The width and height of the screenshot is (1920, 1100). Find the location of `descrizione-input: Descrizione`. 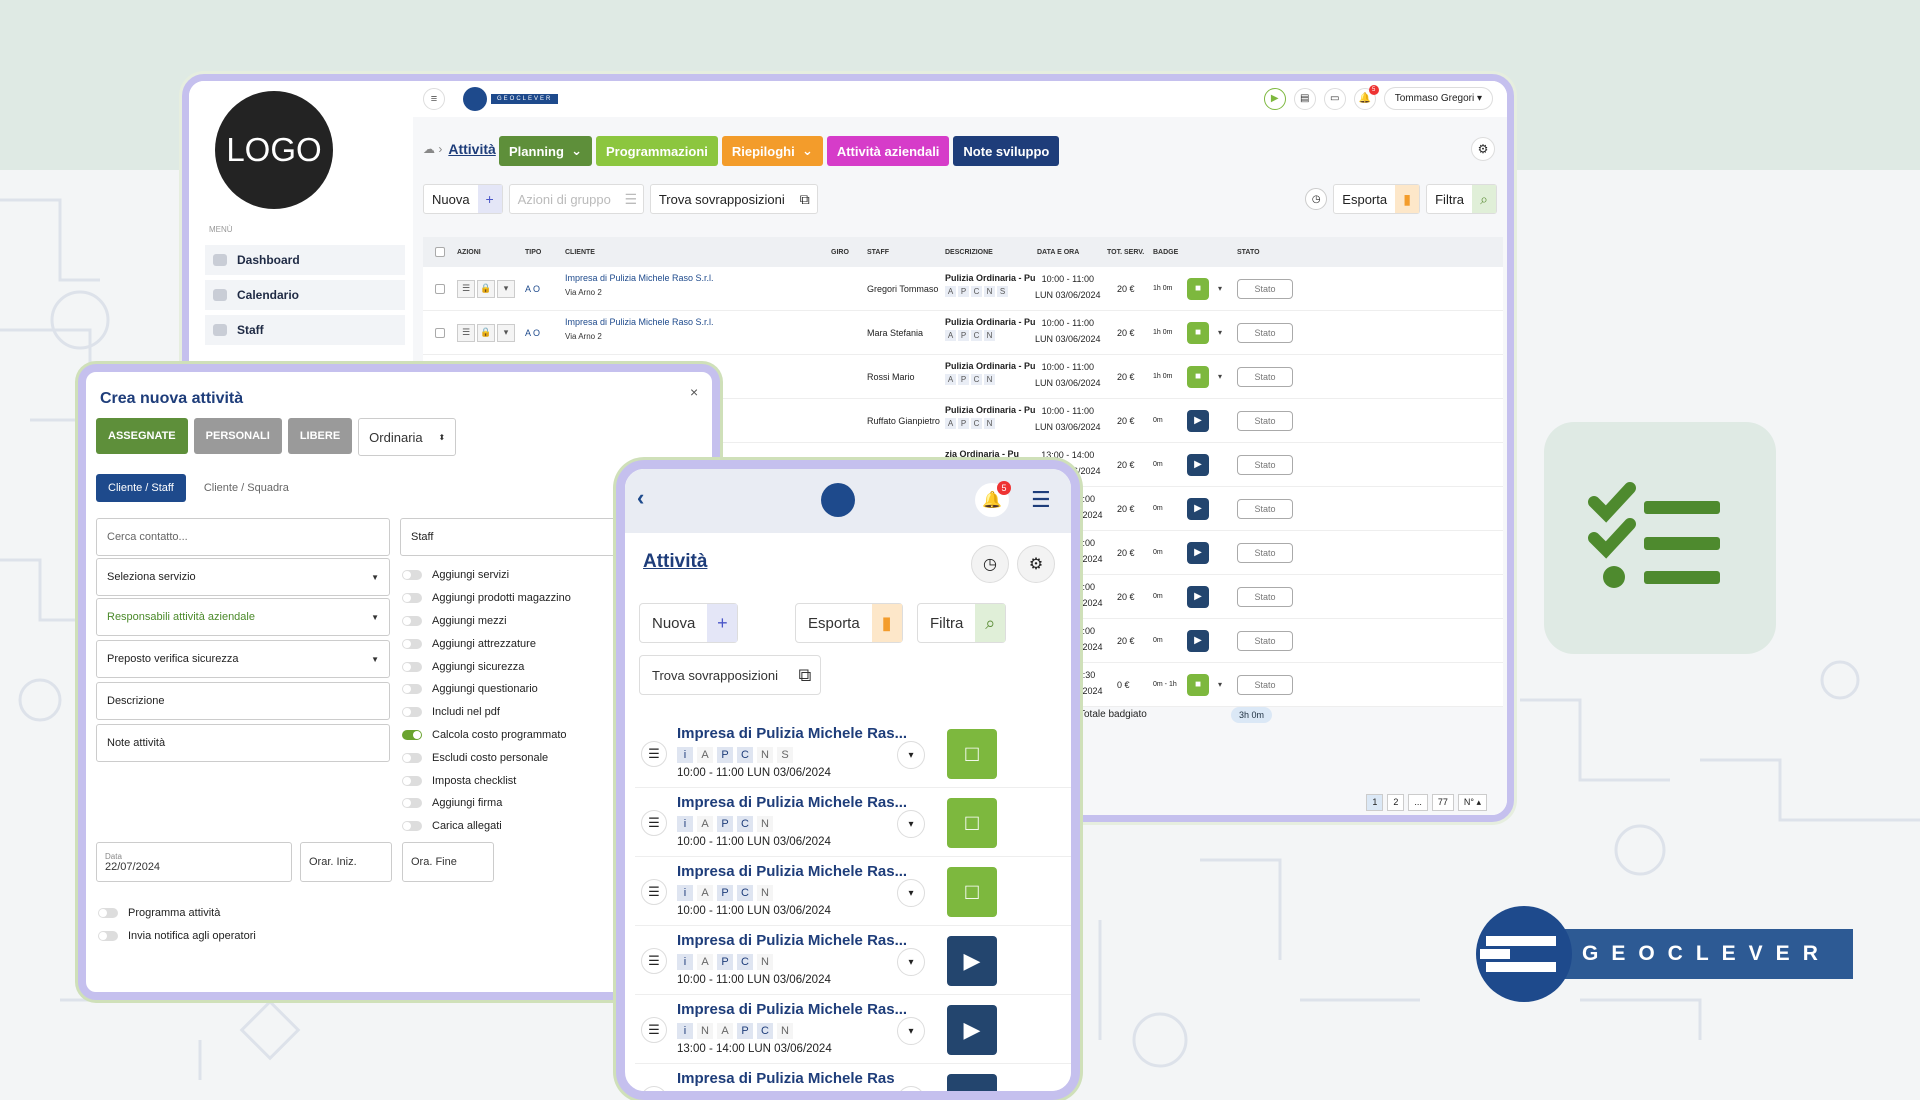

descrizione-input: Descrizione is located at coordinates (243, 701).